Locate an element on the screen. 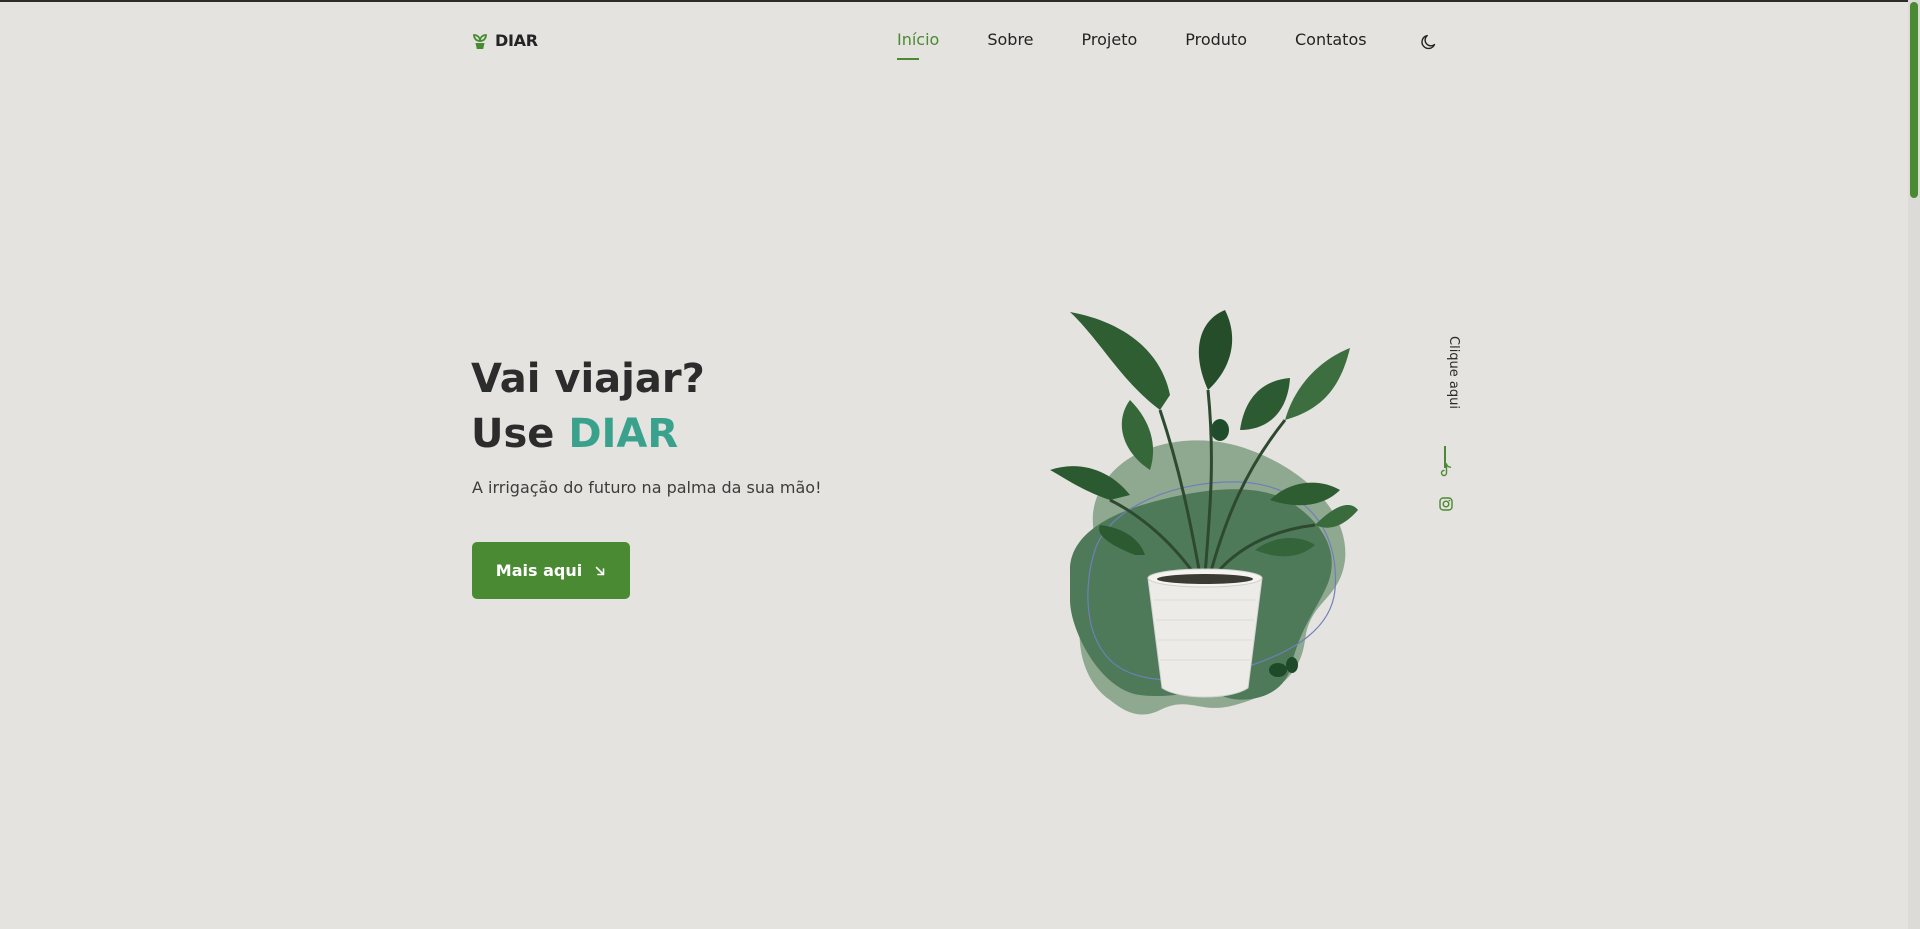 The image size is (1920, 929). hero-title-accent: DIAR is located at coordinates (623, 434).